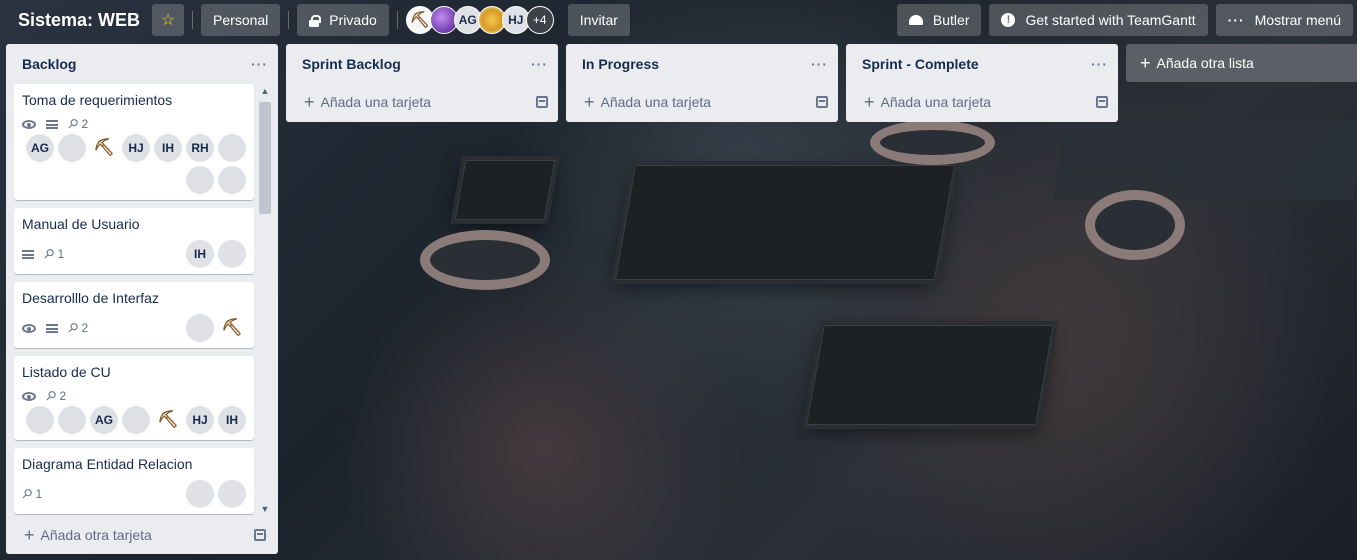  I want to click on card-members: AG ⛏ HJ IH RH, so click(134, 164).